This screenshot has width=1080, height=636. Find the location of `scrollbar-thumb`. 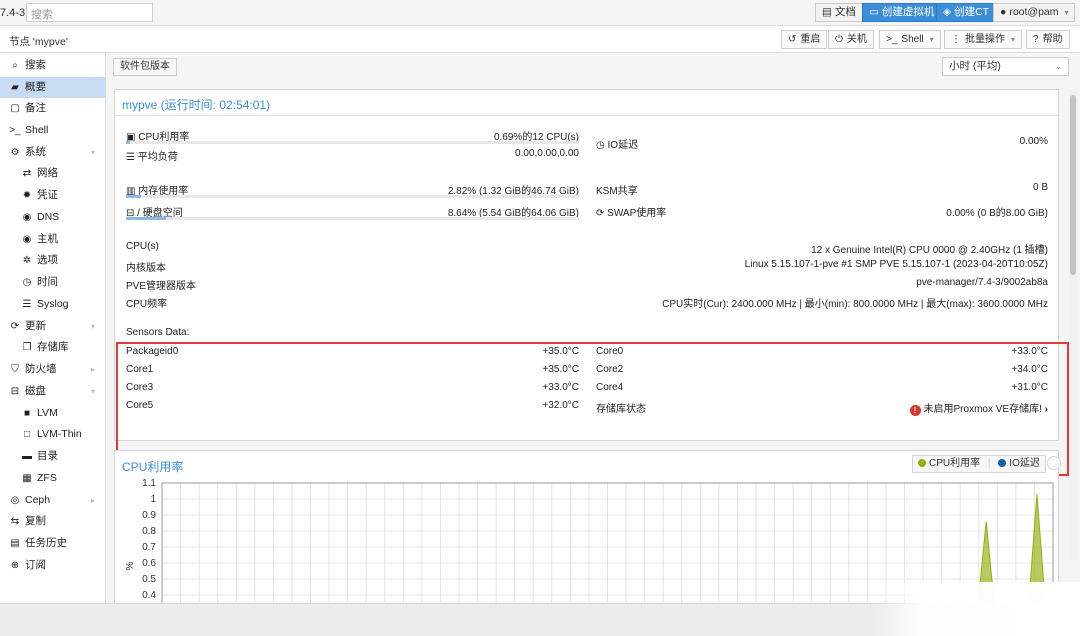

scrollbar-thumb is located at coordinates (1073, 185).